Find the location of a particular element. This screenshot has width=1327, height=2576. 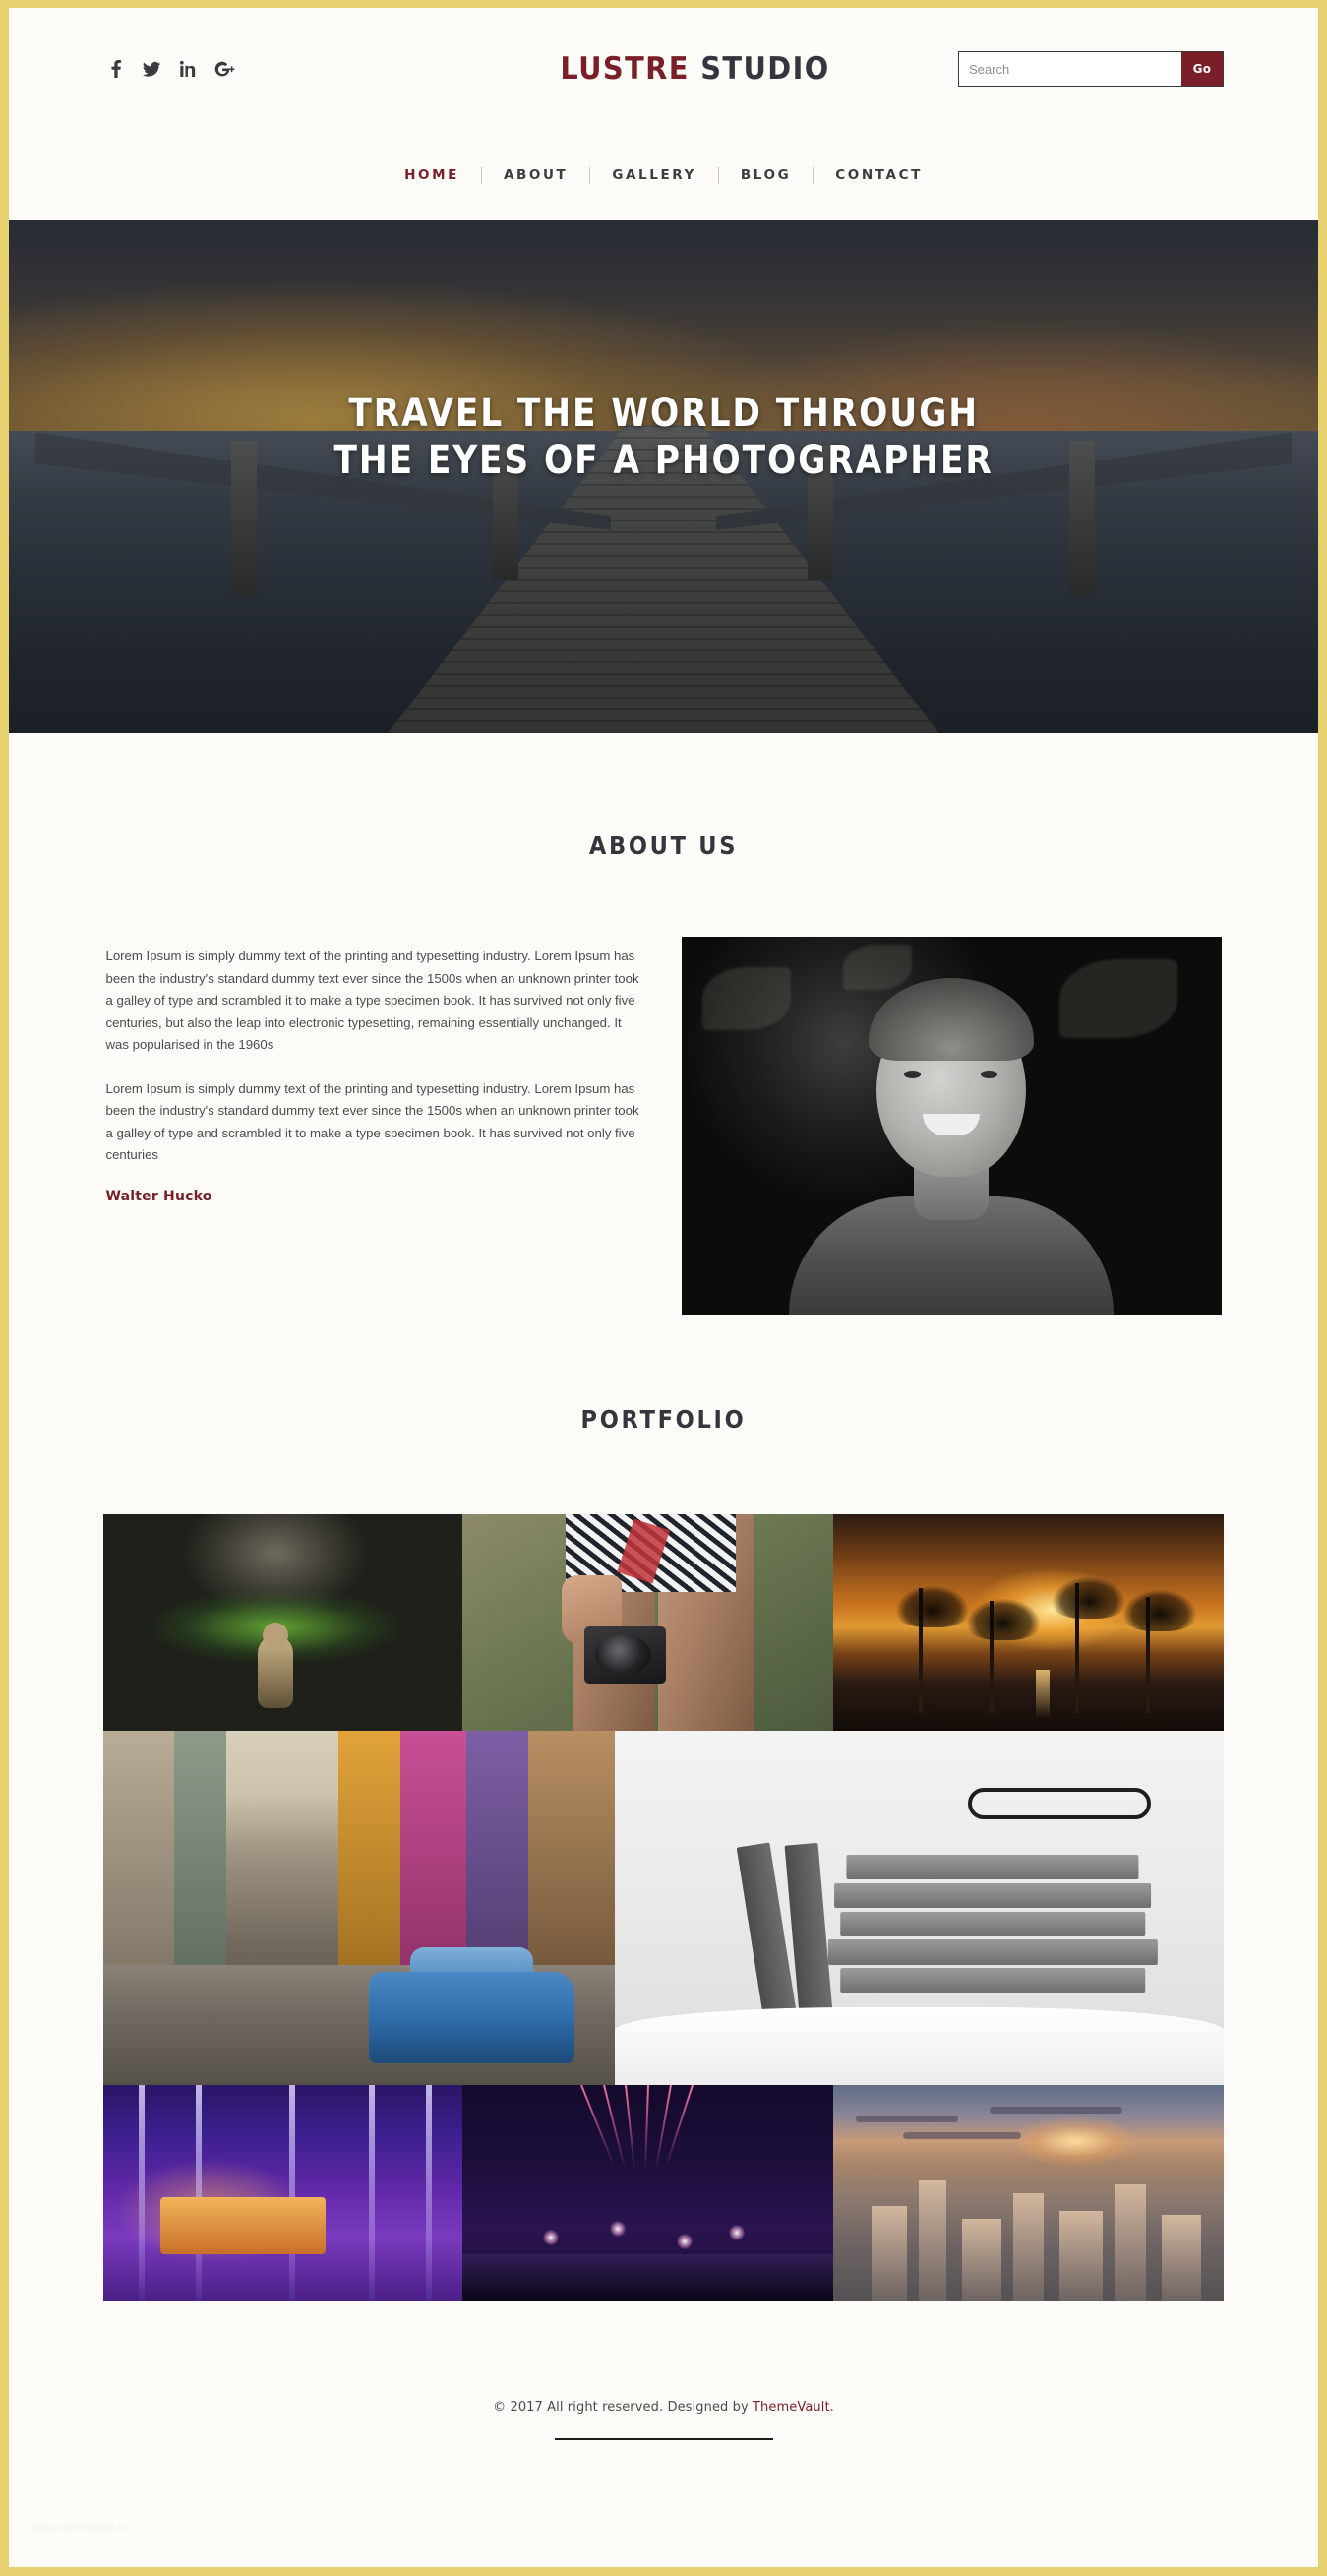

designer-link: ThemeVault is located at coordinates (791, 2407).